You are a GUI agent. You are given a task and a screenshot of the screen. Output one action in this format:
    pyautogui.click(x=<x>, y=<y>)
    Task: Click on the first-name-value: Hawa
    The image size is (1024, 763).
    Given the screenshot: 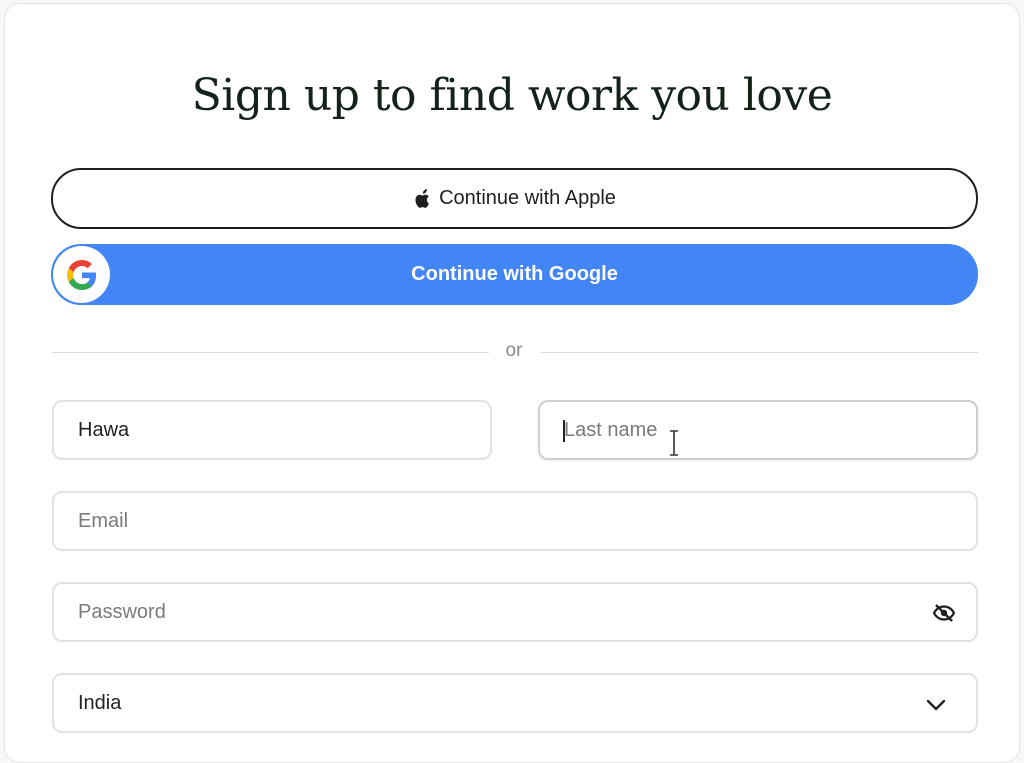 What is the action you would take?
    pyautogui.click(x=104, y=430)
    